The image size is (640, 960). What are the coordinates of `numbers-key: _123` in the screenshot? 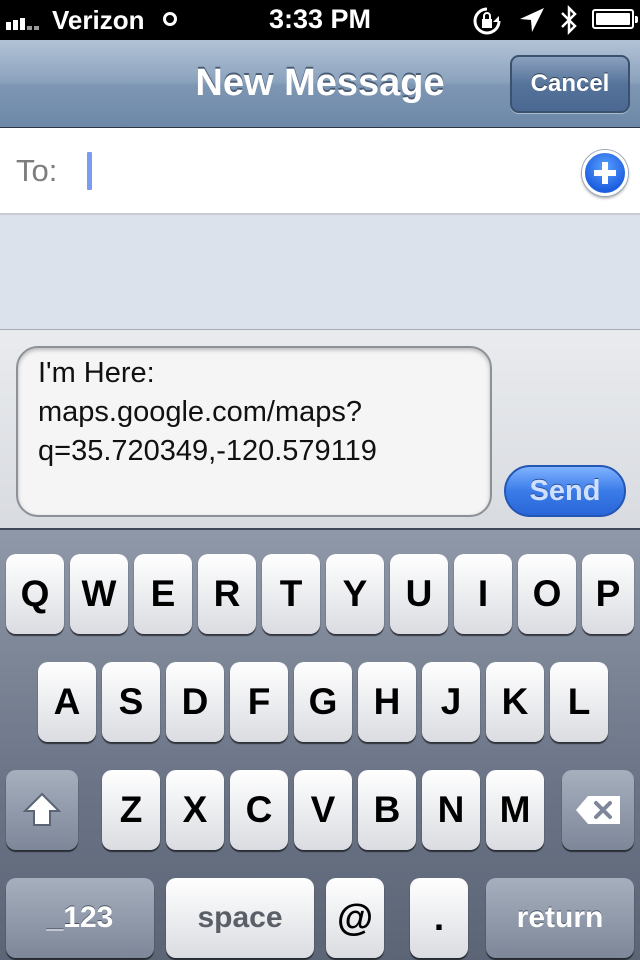 It's located at (80, 918).